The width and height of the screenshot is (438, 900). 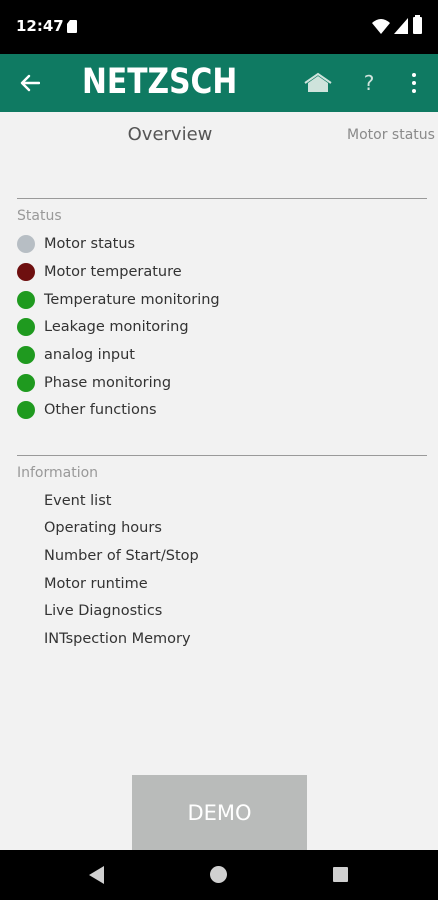 I want to click on info-item-event-list: Event list, so click(x=64, y=501).